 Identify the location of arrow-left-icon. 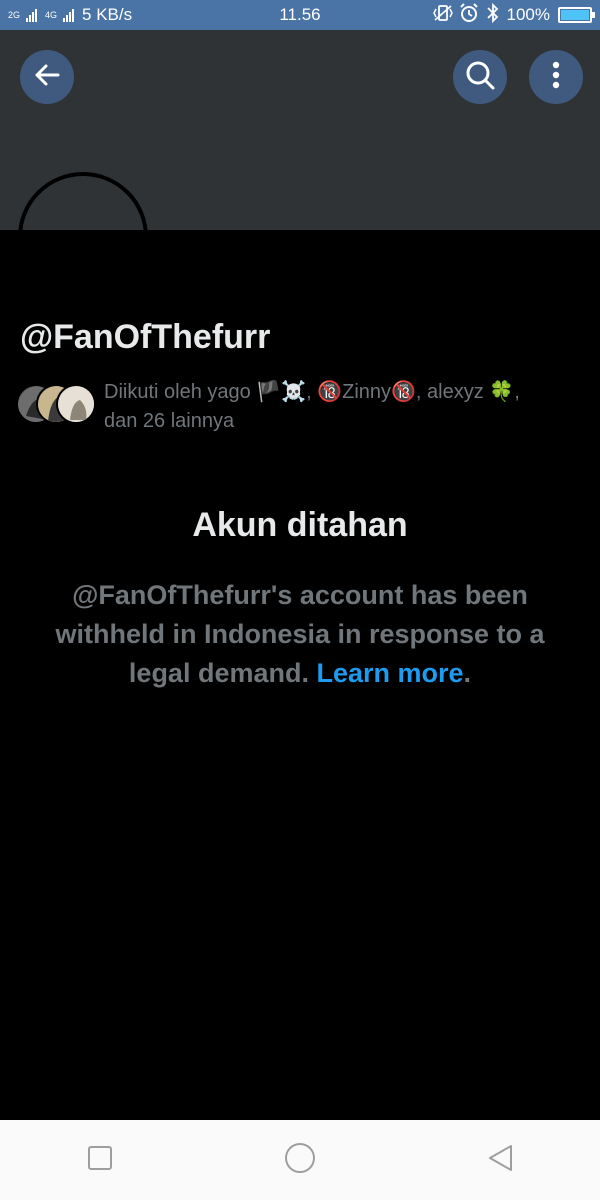
(47, 77).